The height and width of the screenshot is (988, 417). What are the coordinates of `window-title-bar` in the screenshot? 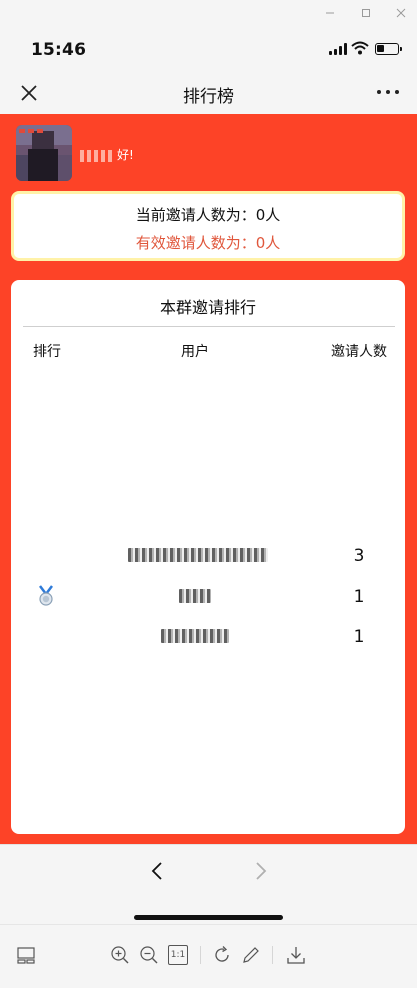 It's located at (208, 13).